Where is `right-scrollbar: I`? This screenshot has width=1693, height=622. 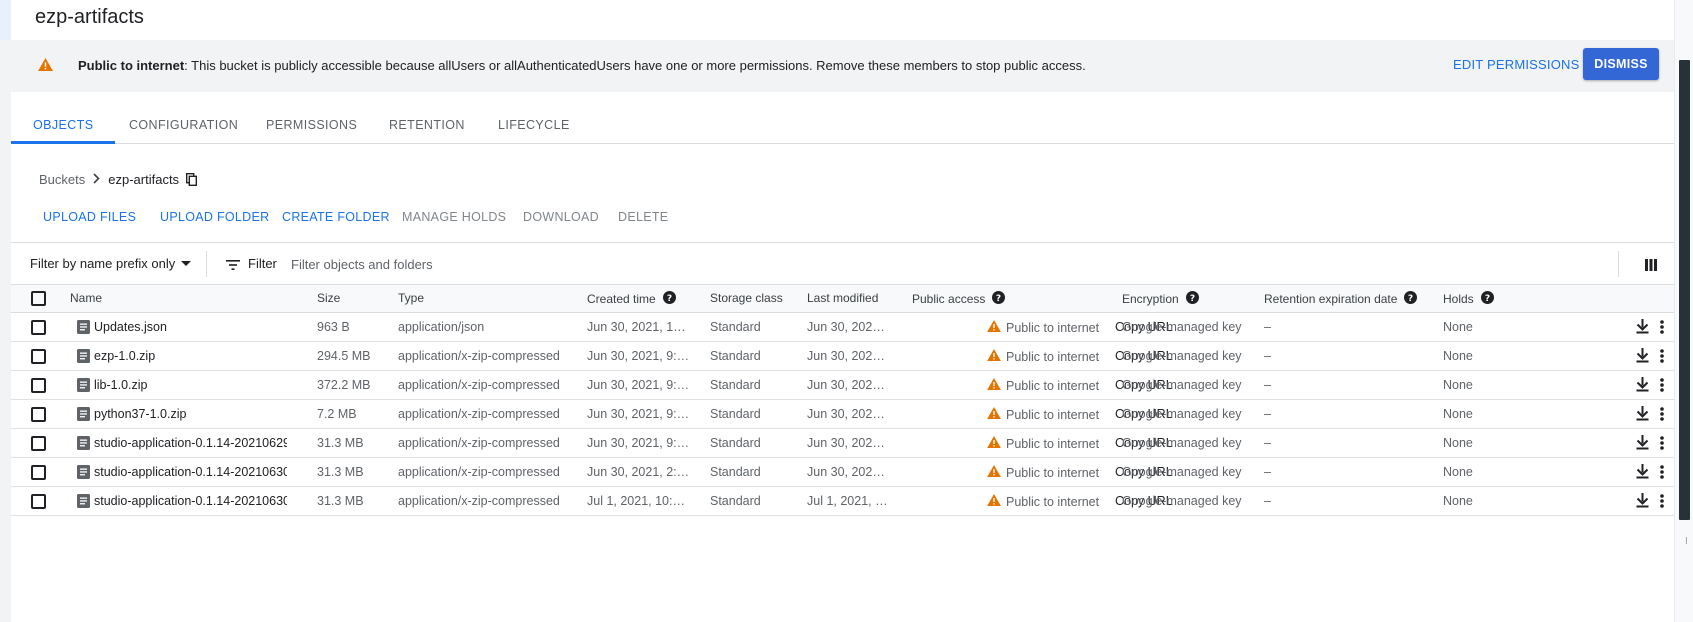
right-scrollbar: I is located at coordinates (1683, 311).